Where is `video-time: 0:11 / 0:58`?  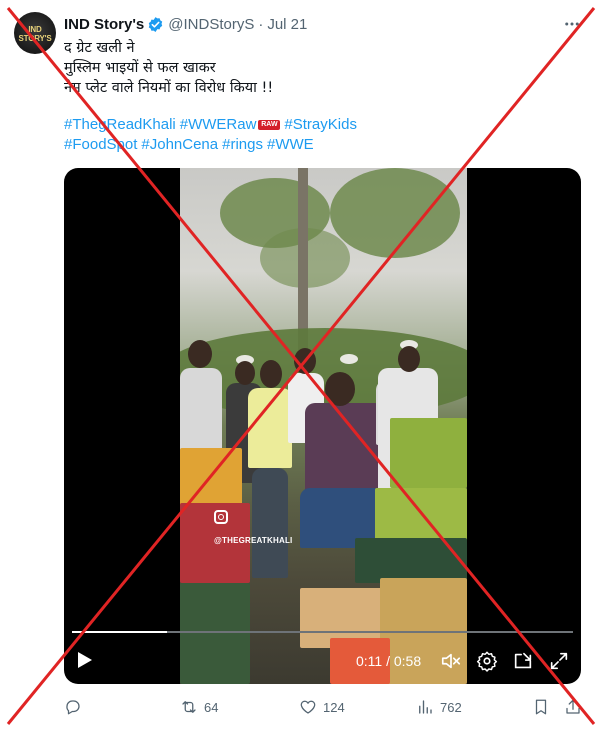
video-time: 0:11 / 0:58 is located at coordinates (389, 661).